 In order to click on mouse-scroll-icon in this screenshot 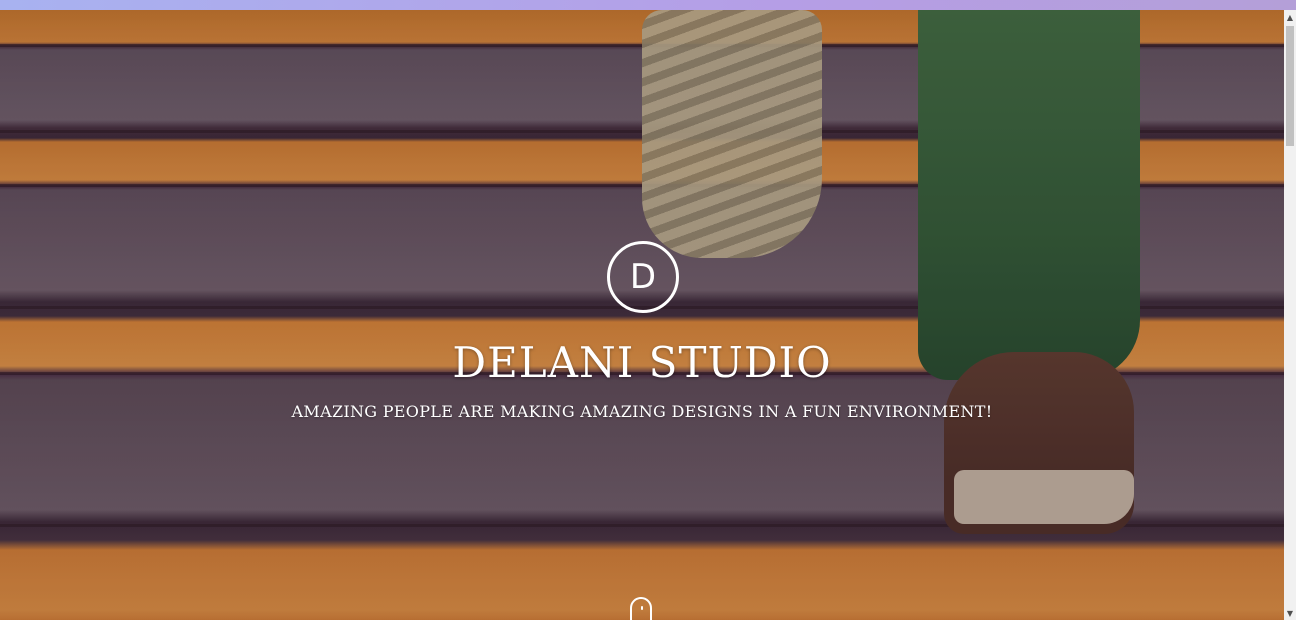, I will do `click(641, 608)`.